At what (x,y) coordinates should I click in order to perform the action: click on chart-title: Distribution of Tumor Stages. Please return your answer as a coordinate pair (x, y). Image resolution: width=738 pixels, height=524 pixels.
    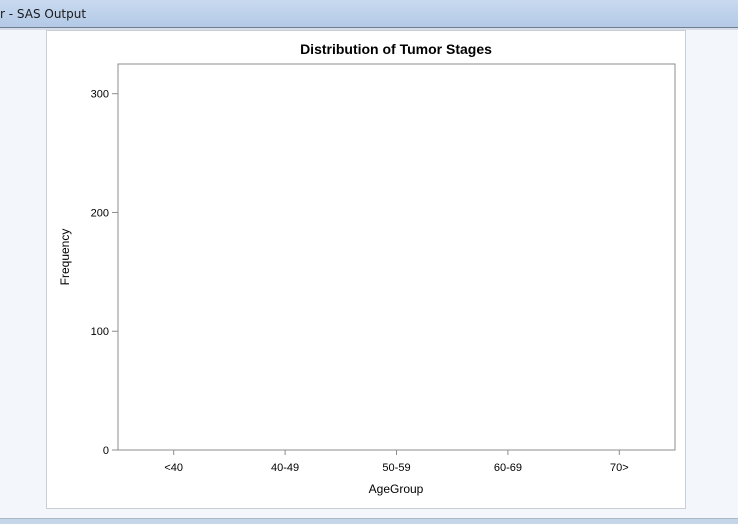
    Looking at the image, I should click on (396, 49).